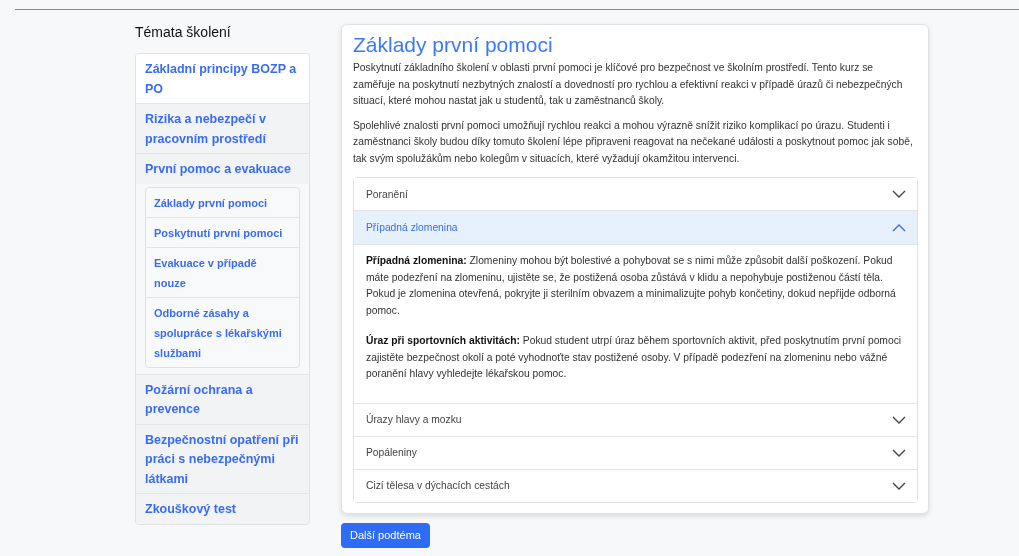 The image size is (1019, 556). Describe the element at coordinates (222, 271) in the screenshot. I see `subtopic-item: Evakuace v případě nouze` at that location.